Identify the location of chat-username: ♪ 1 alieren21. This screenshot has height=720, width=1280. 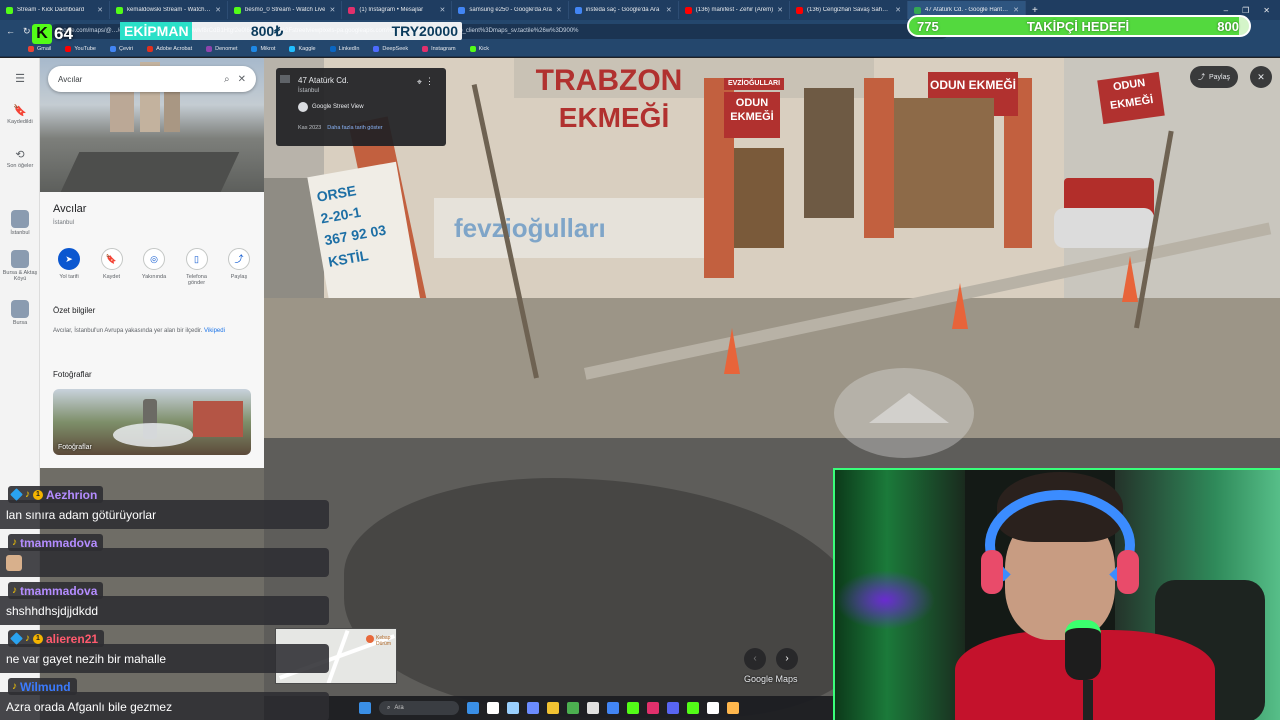
(56, 638).